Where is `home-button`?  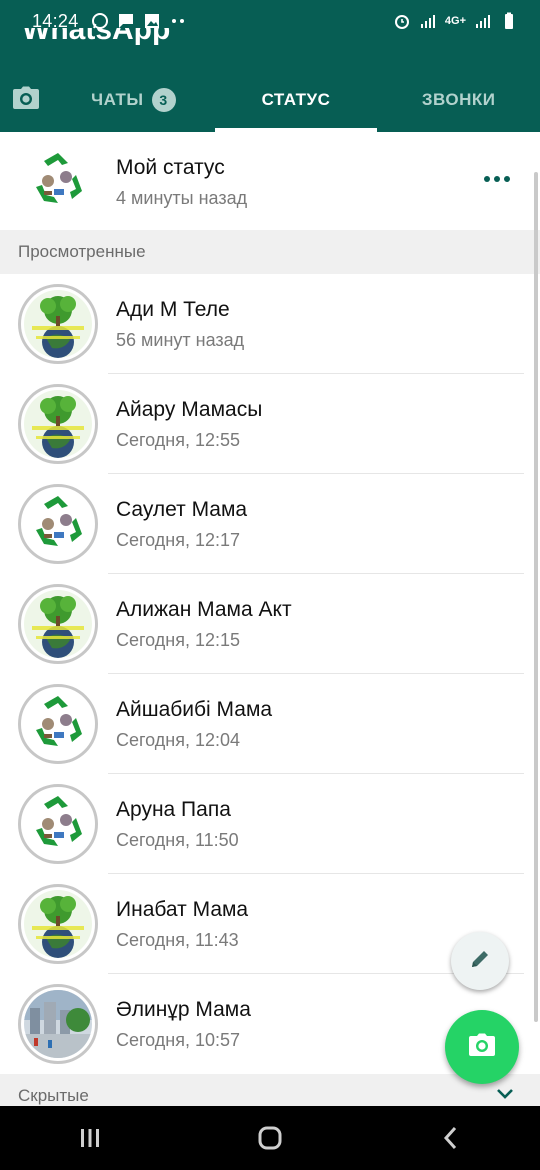 home-button is located at coordinates (270, 1138).